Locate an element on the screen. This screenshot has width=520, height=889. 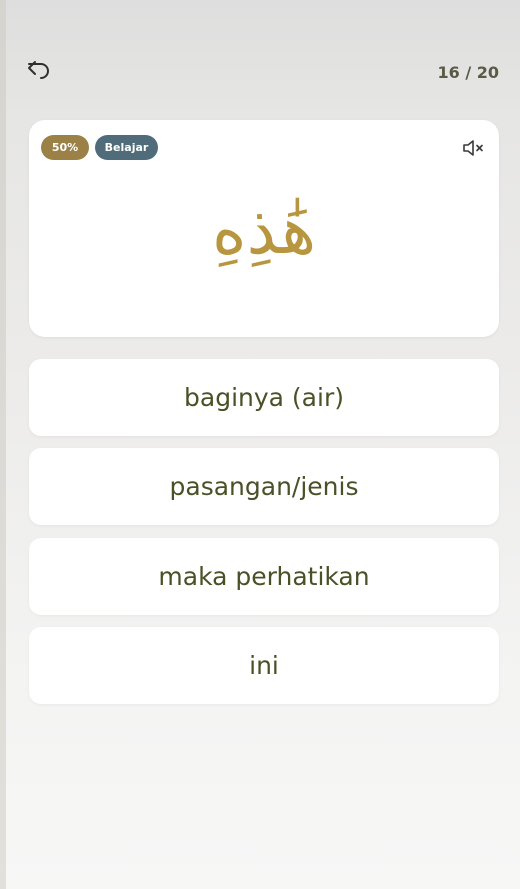
top-bar: 16 / 20 is located at coordinates (260, 55).